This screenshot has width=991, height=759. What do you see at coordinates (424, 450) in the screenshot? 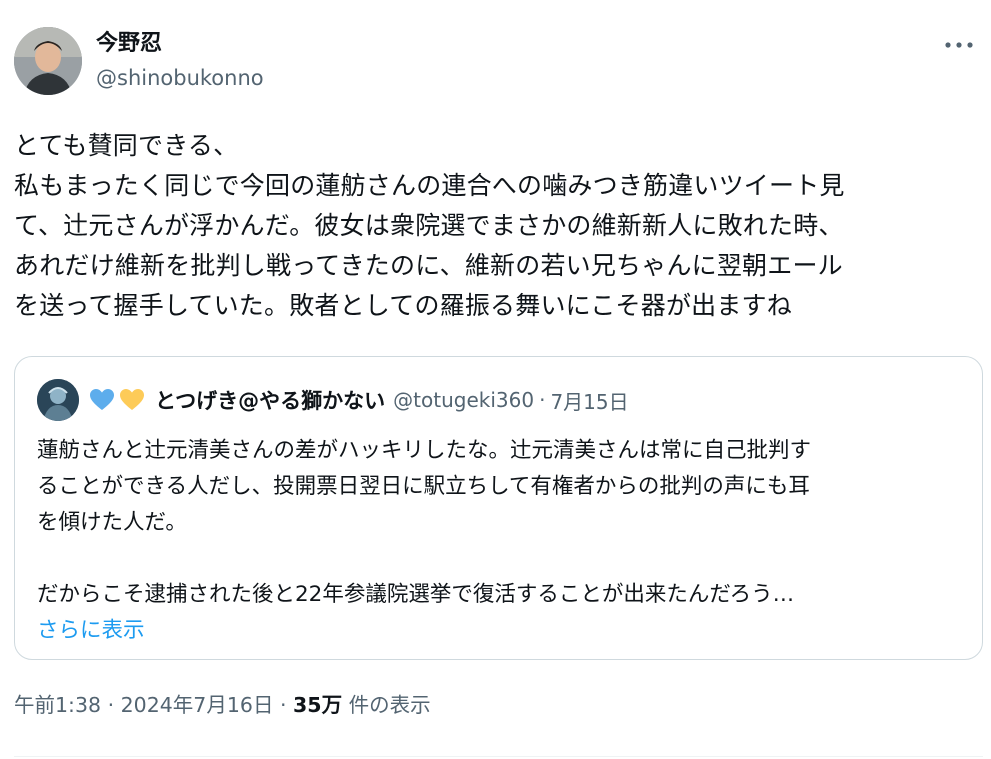
I see `quoted-text-line: 蓮舫さんと辻元清美さんの差がハッキリしたな。辻元清美さんは常に自己批判す` at bounding box center [424, 450].